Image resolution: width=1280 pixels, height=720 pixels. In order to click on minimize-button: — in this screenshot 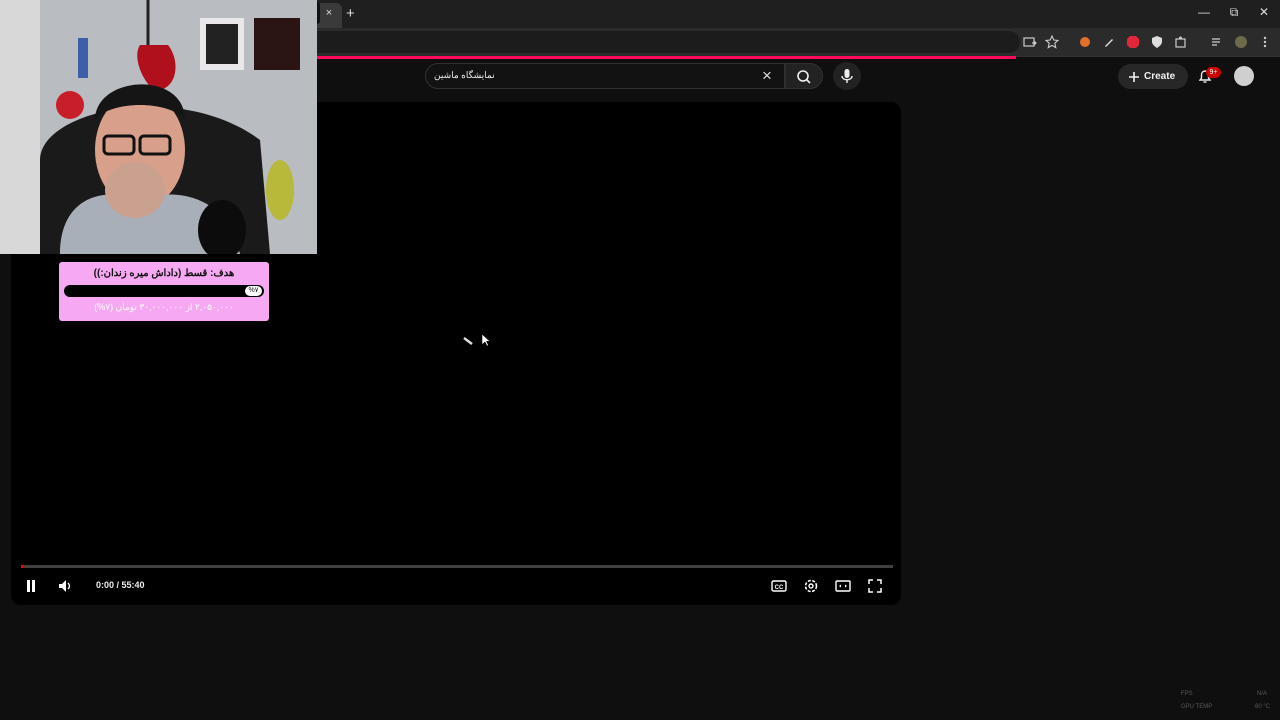, I will do `click(1204, 12)`.